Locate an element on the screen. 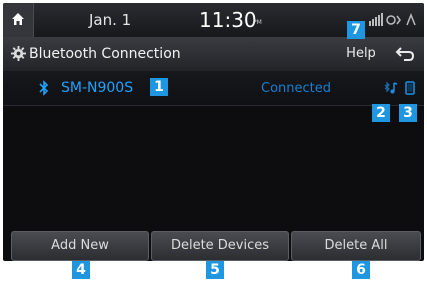  gear-icon is located at coordinates (18, 53).